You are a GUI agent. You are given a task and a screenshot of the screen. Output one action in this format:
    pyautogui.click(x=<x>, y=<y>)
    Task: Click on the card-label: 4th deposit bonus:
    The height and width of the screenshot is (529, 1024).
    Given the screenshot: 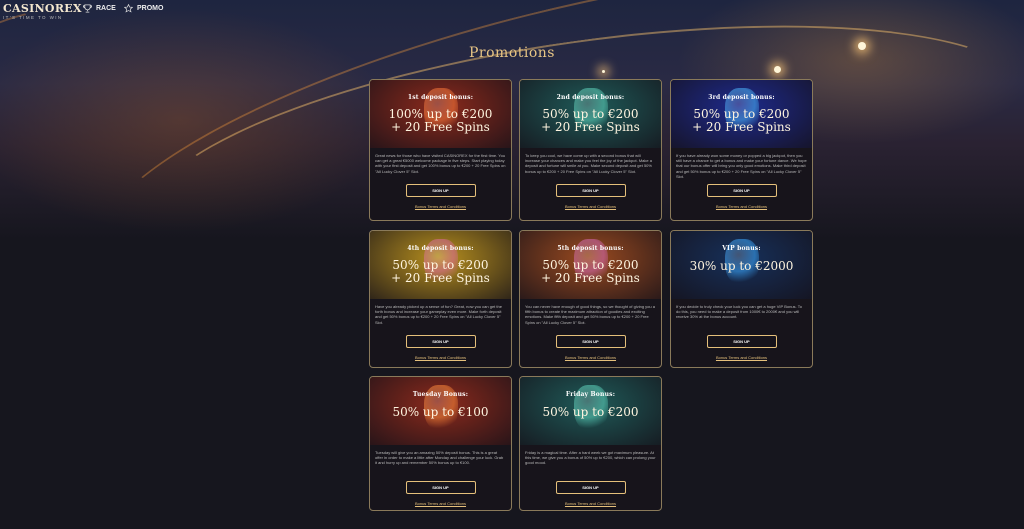 What is the action you would take?
    pyautogui.click(x=440, y=248)
    